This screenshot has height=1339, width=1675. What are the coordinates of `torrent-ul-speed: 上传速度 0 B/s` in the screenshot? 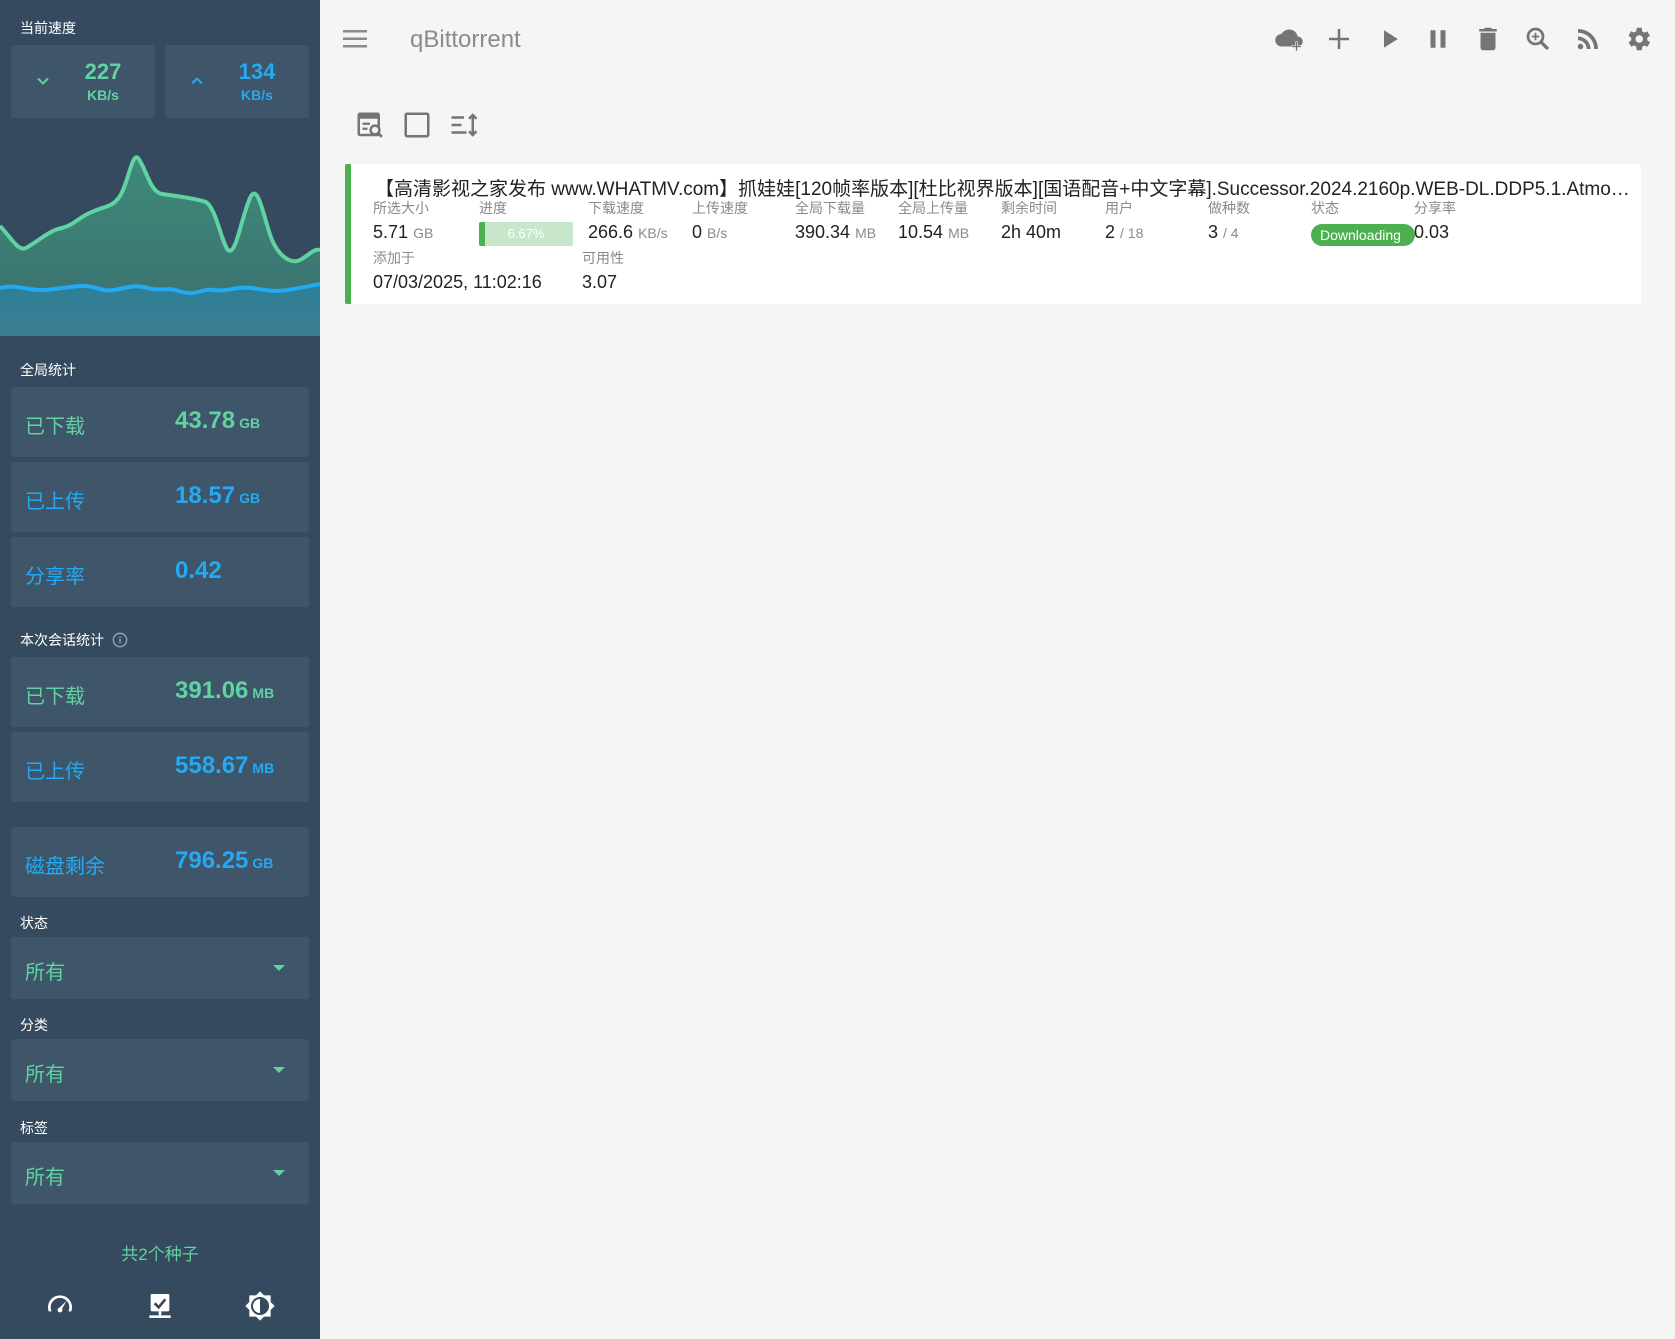 It's located at (720, 221).